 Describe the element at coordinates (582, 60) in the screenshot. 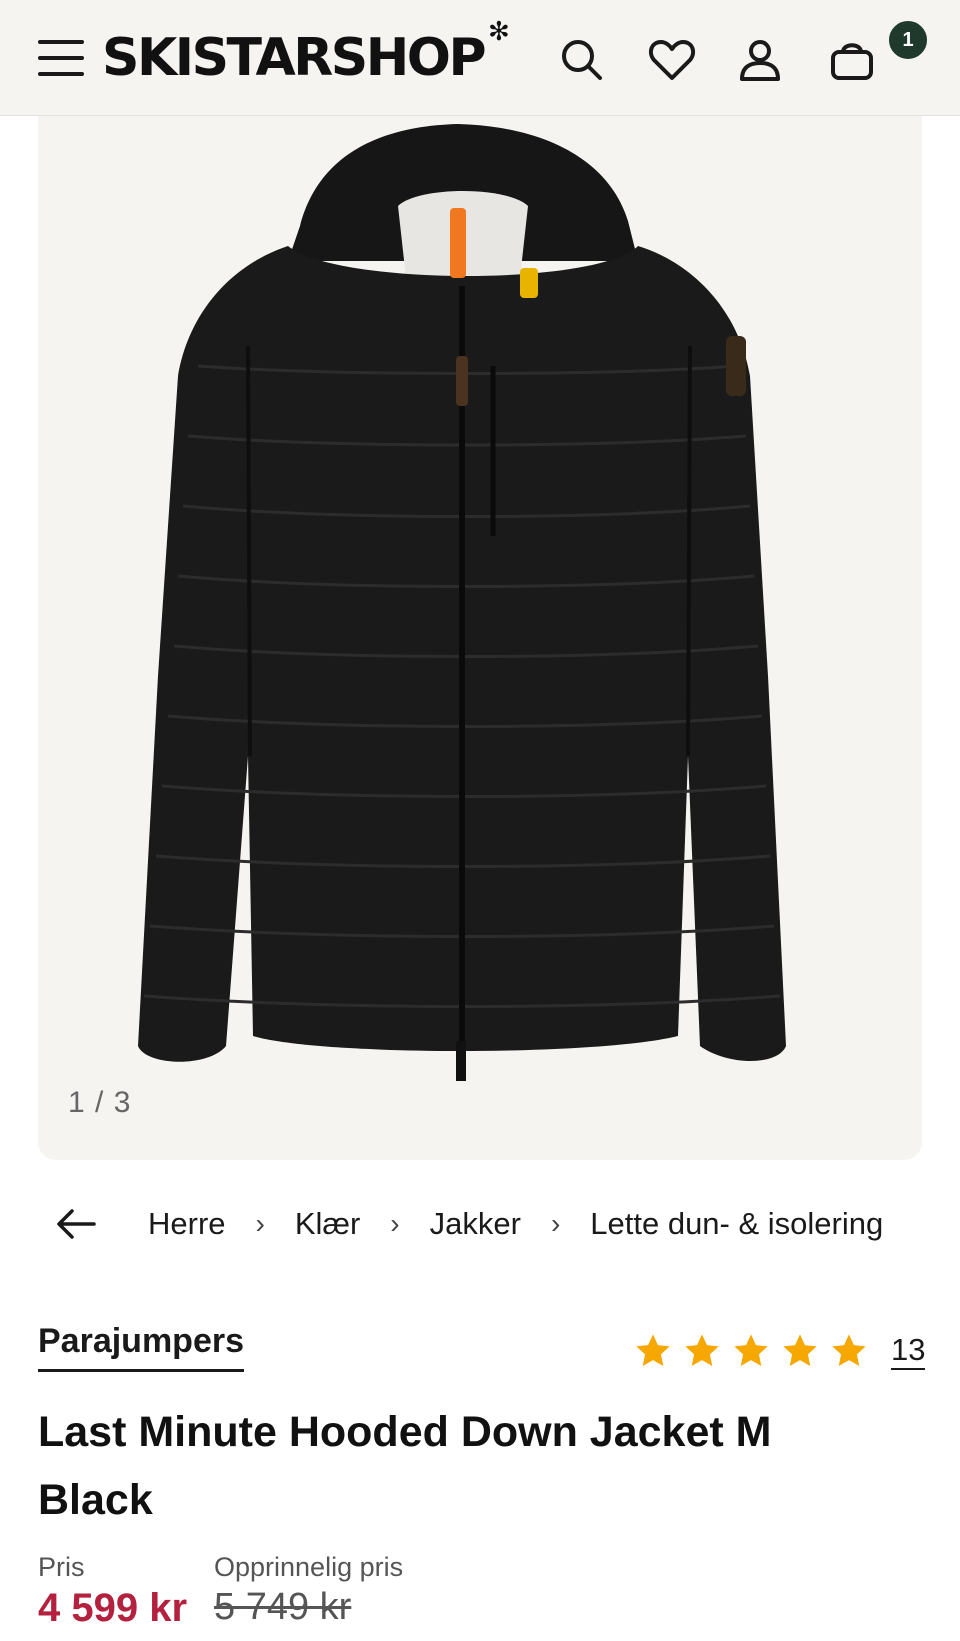

I see `search-icon` at that location.